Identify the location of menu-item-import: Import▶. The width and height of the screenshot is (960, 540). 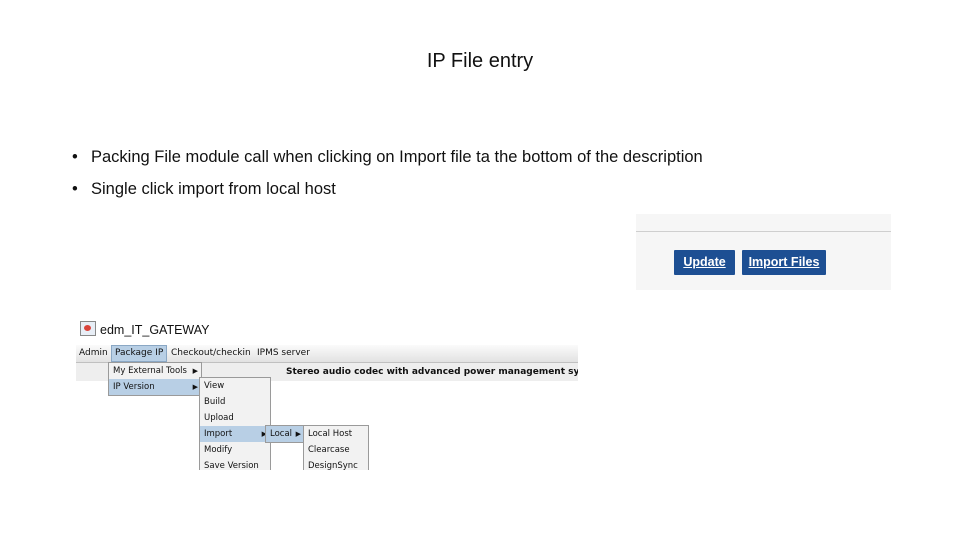
(235, 434).